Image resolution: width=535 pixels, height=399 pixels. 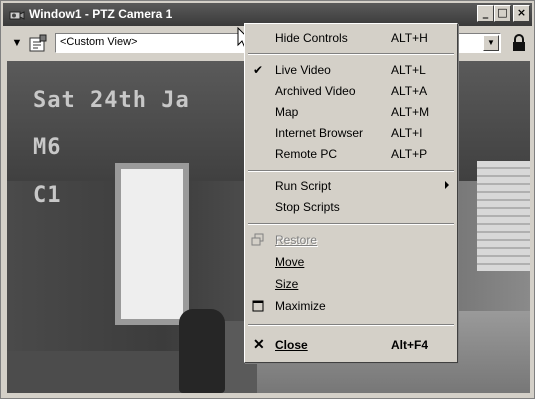 What do you see at coordinates (259, 344) in the screenshot?
I see `close-icon: ✕` at bounding box center [259, 344].